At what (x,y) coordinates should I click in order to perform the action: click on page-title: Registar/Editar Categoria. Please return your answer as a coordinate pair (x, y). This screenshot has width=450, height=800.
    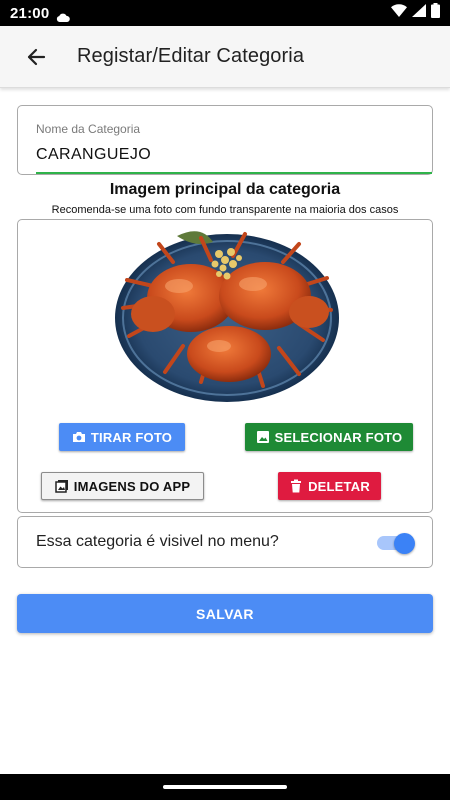
    Looking at the image, I should click on (191, 56).